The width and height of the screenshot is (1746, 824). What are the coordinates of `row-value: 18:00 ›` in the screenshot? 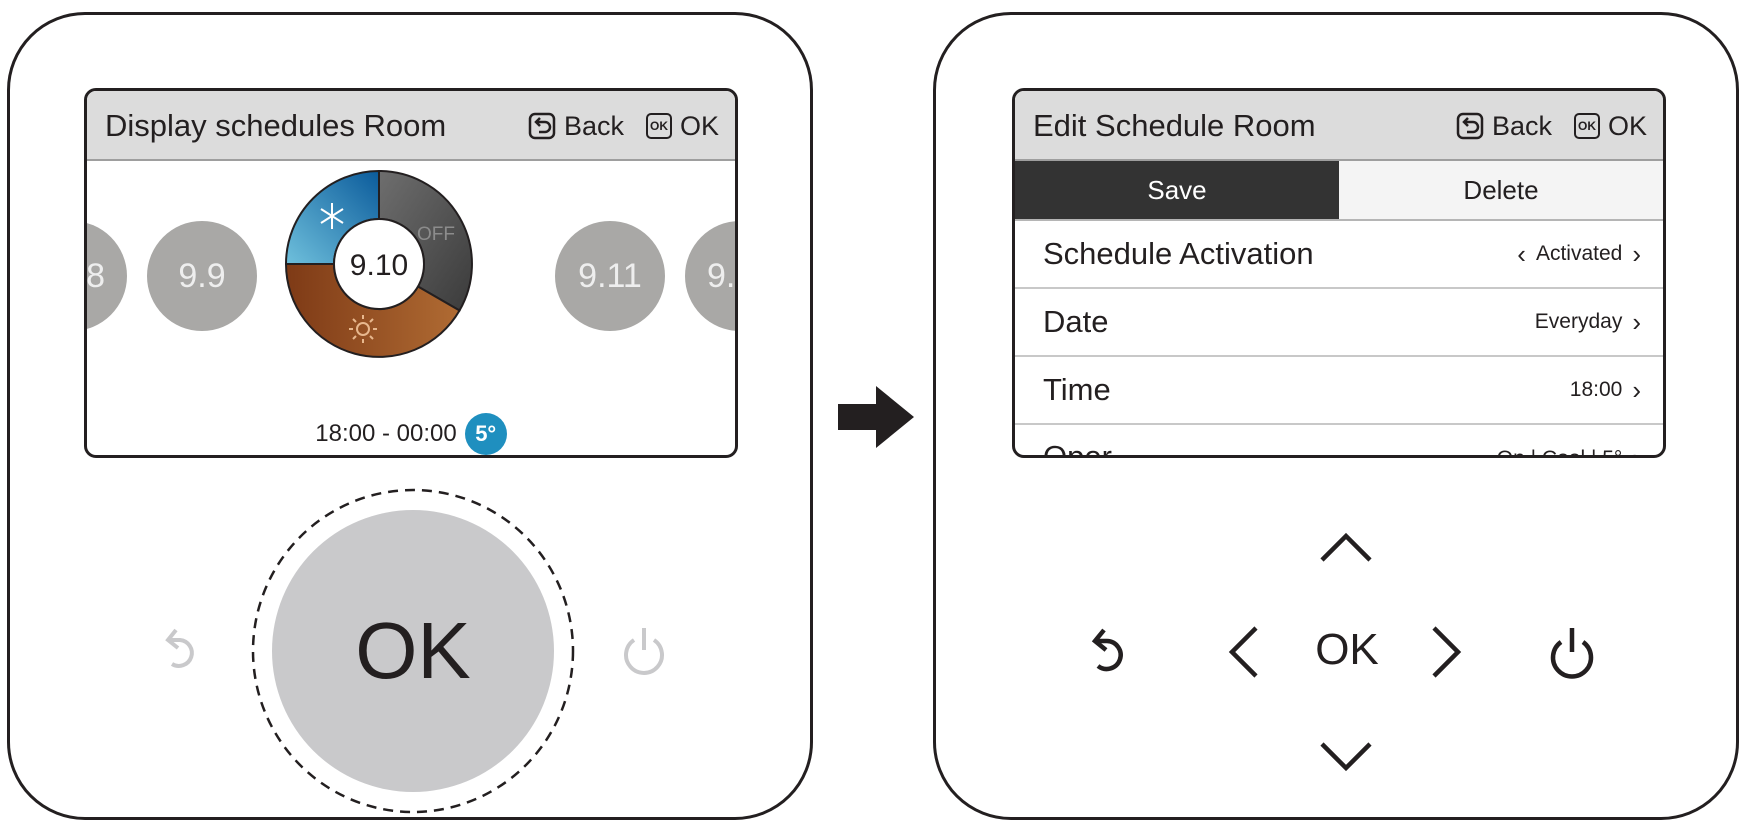 It's located at (1605, 390).